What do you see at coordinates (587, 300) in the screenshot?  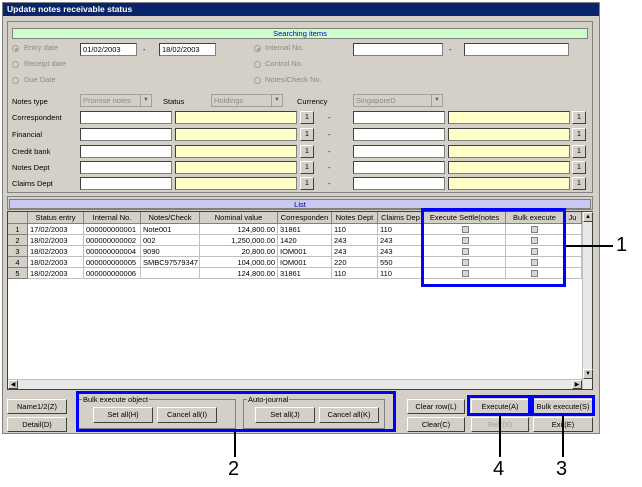 I see `vertical-scrollbar: ▲ ▼` at bounding box center [587, 300].